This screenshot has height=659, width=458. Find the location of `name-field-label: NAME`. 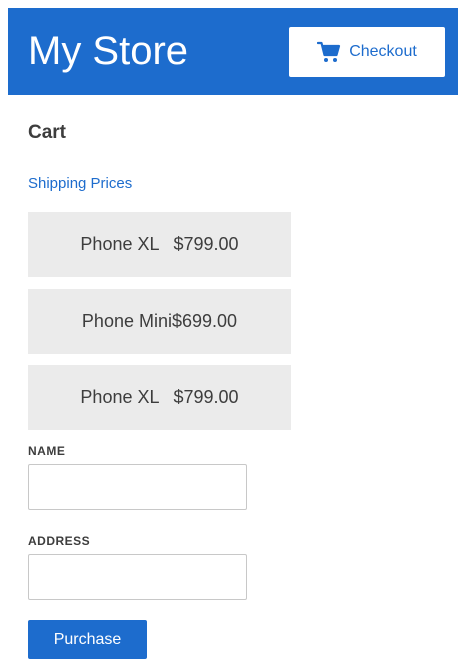

name-field-label: NAME is located at coordinates (47, 451).